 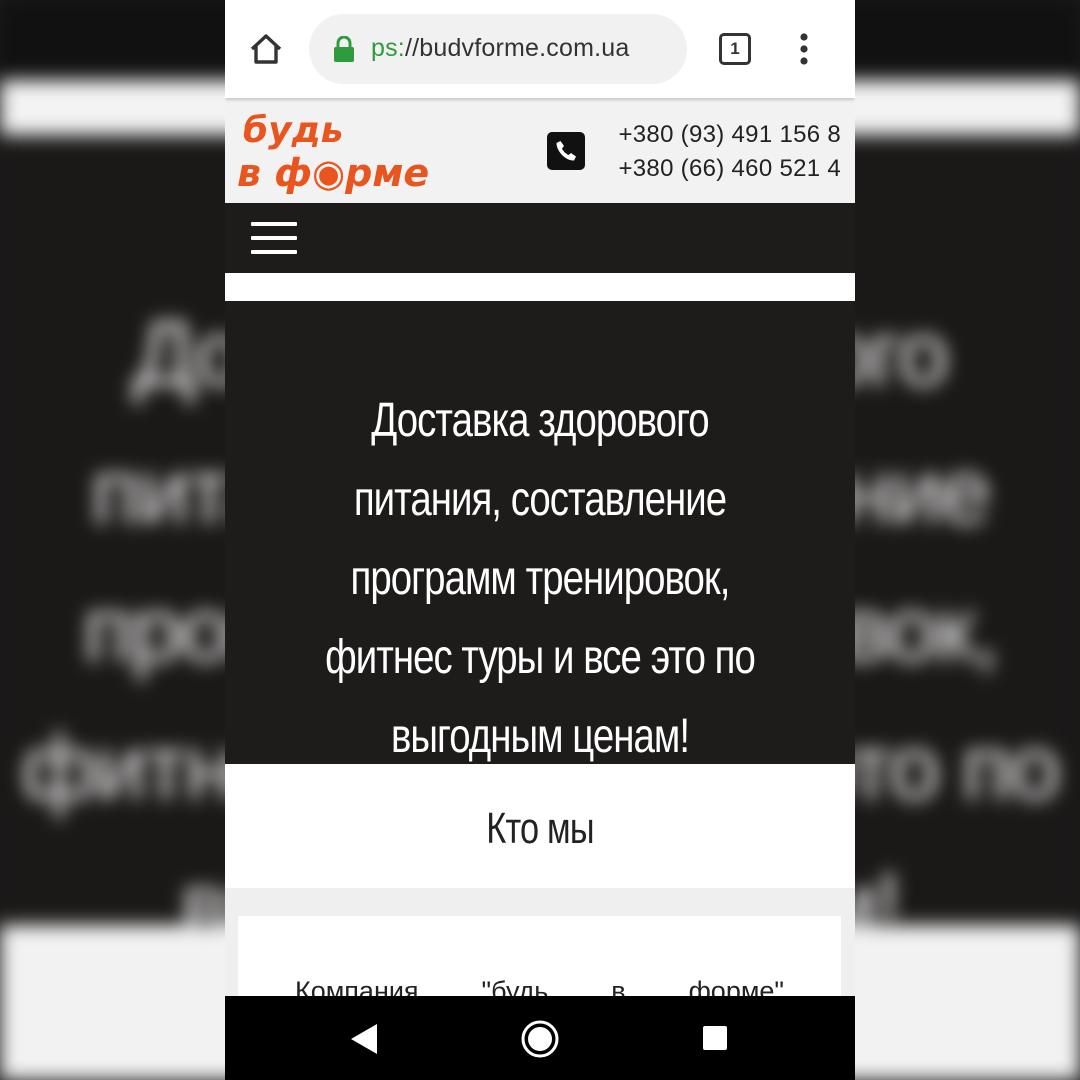 What do you see at coordinates (365, 1041) in the screenshot?
I see `back-icon` at bounding box center [365, 1041].